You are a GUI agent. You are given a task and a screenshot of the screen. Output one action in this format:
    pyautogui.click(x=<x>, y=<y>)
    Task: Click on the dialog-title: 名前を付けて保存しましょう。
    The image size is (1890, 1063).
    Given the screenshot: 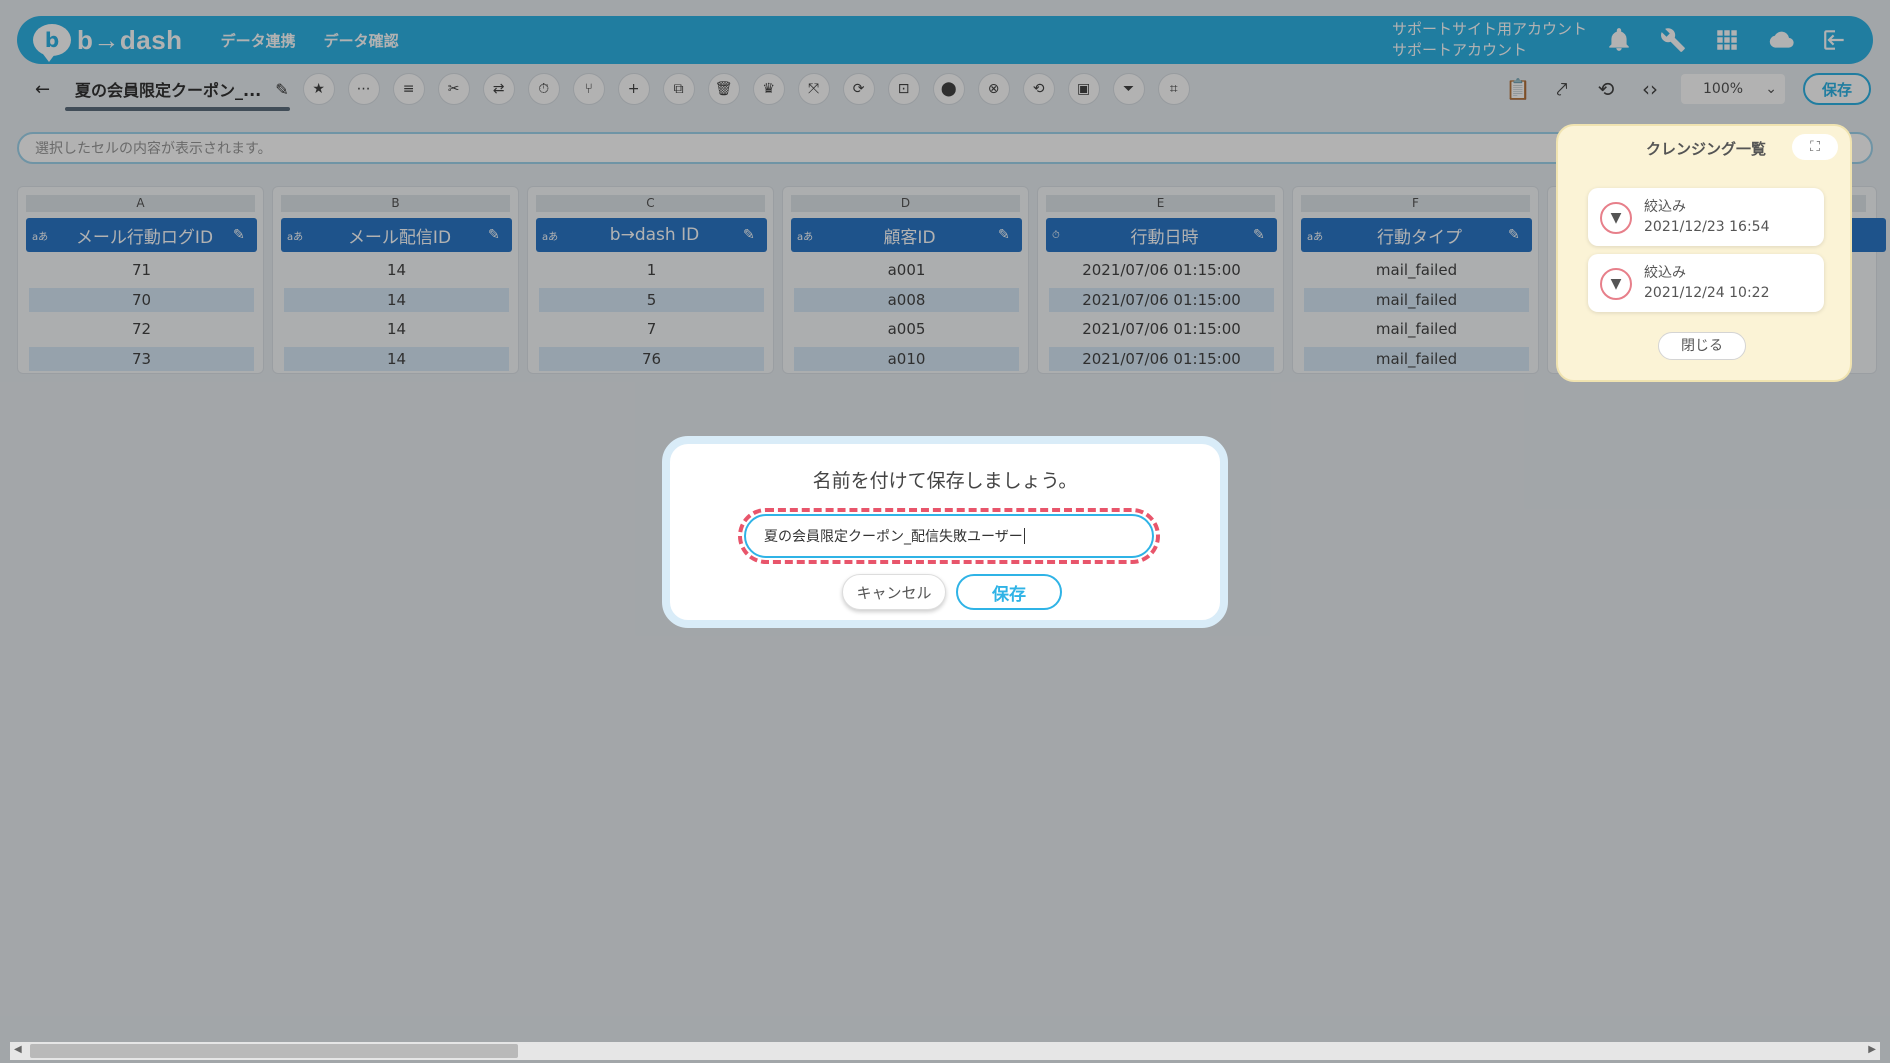 What is the action you would take?
    pyautogui.click(x=945, y=481)
    